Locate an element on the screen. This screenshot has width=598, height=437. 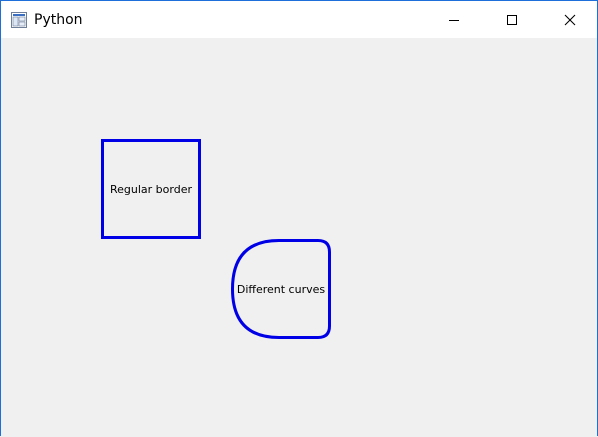
different-curves-label: Different curves is located at coordinates (281, 289).